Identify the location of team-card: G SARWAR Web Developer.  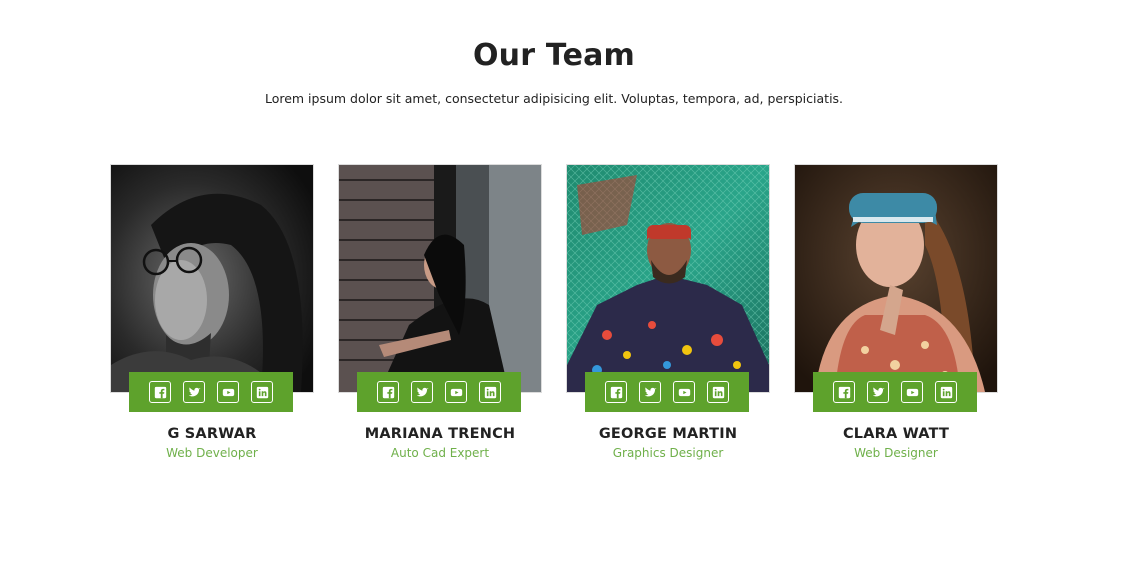
(212, 312).